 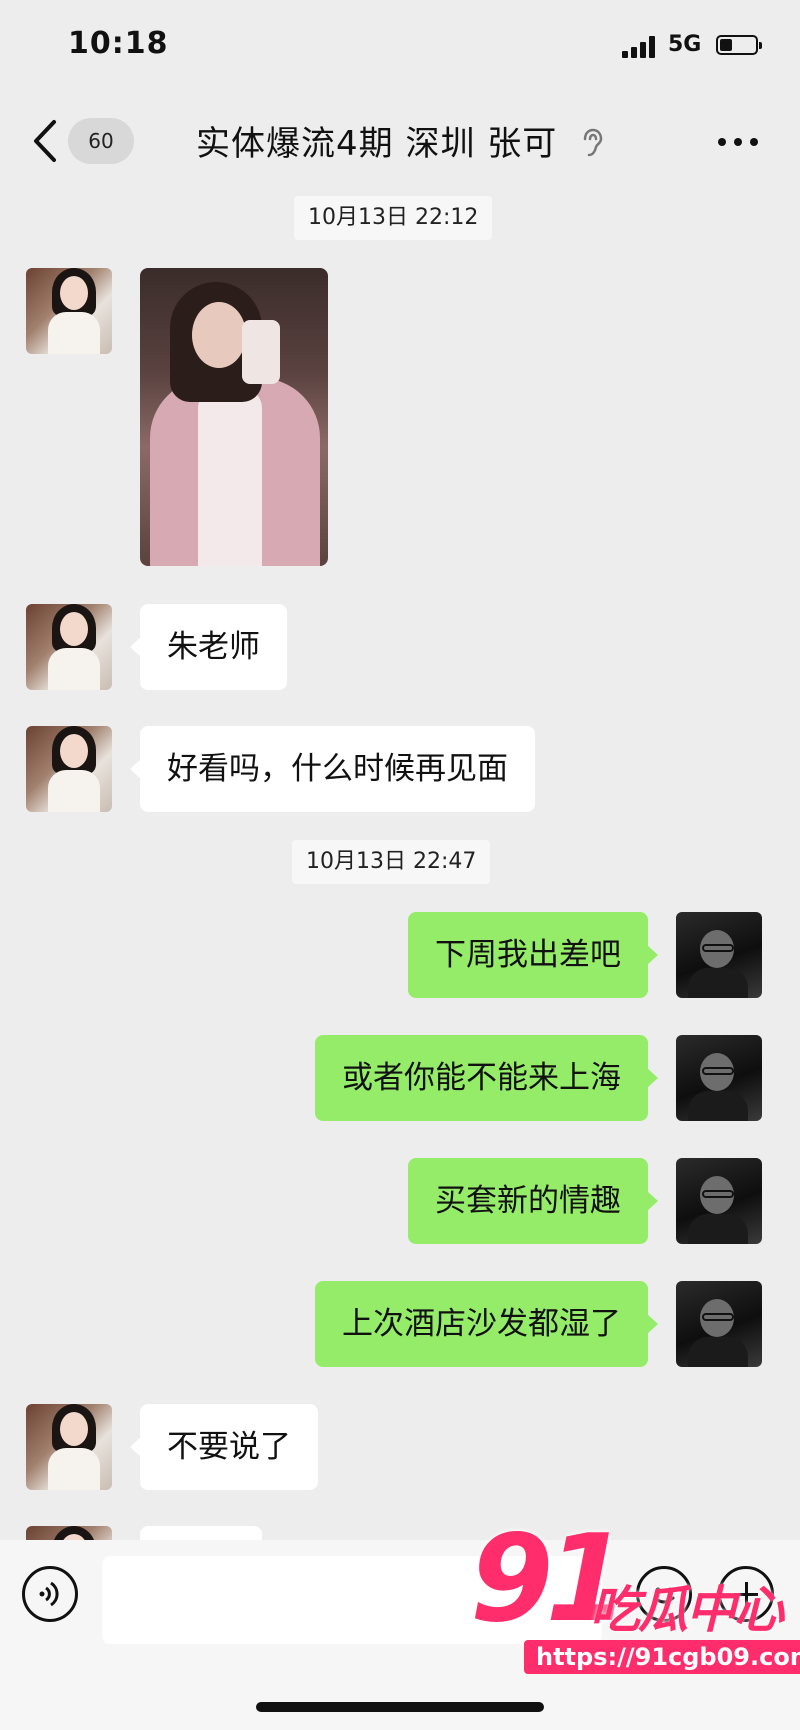 What do you see at coordinates (50, 1594) in the screenshot?
I see `voice-icon` at bounding box center [50, 1594].